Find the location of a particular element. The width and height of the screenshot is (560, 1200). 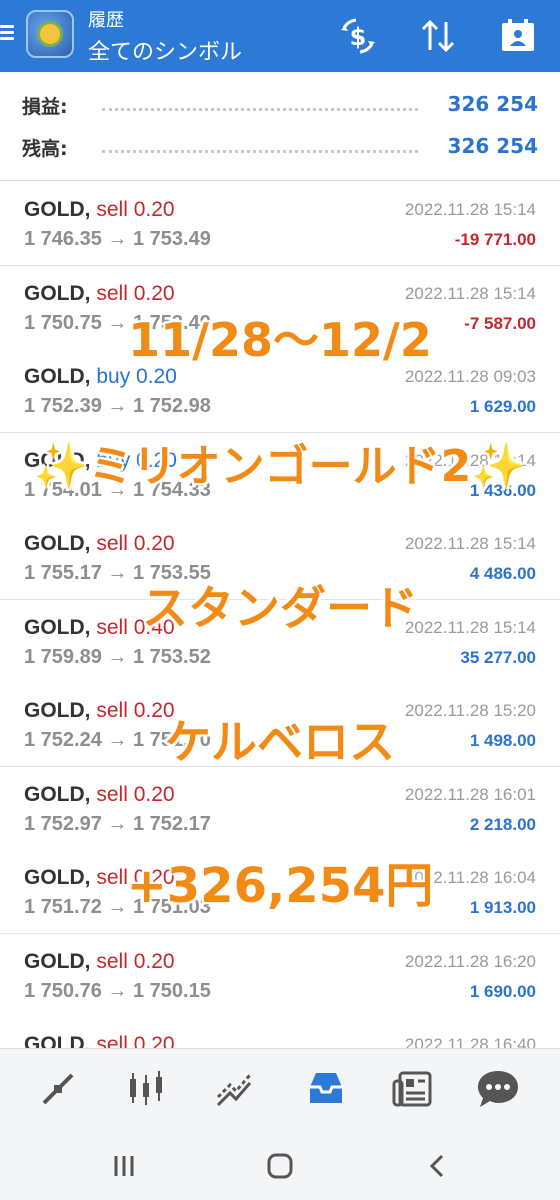

profit-label: 損益: is located at coordinates (45, 107).